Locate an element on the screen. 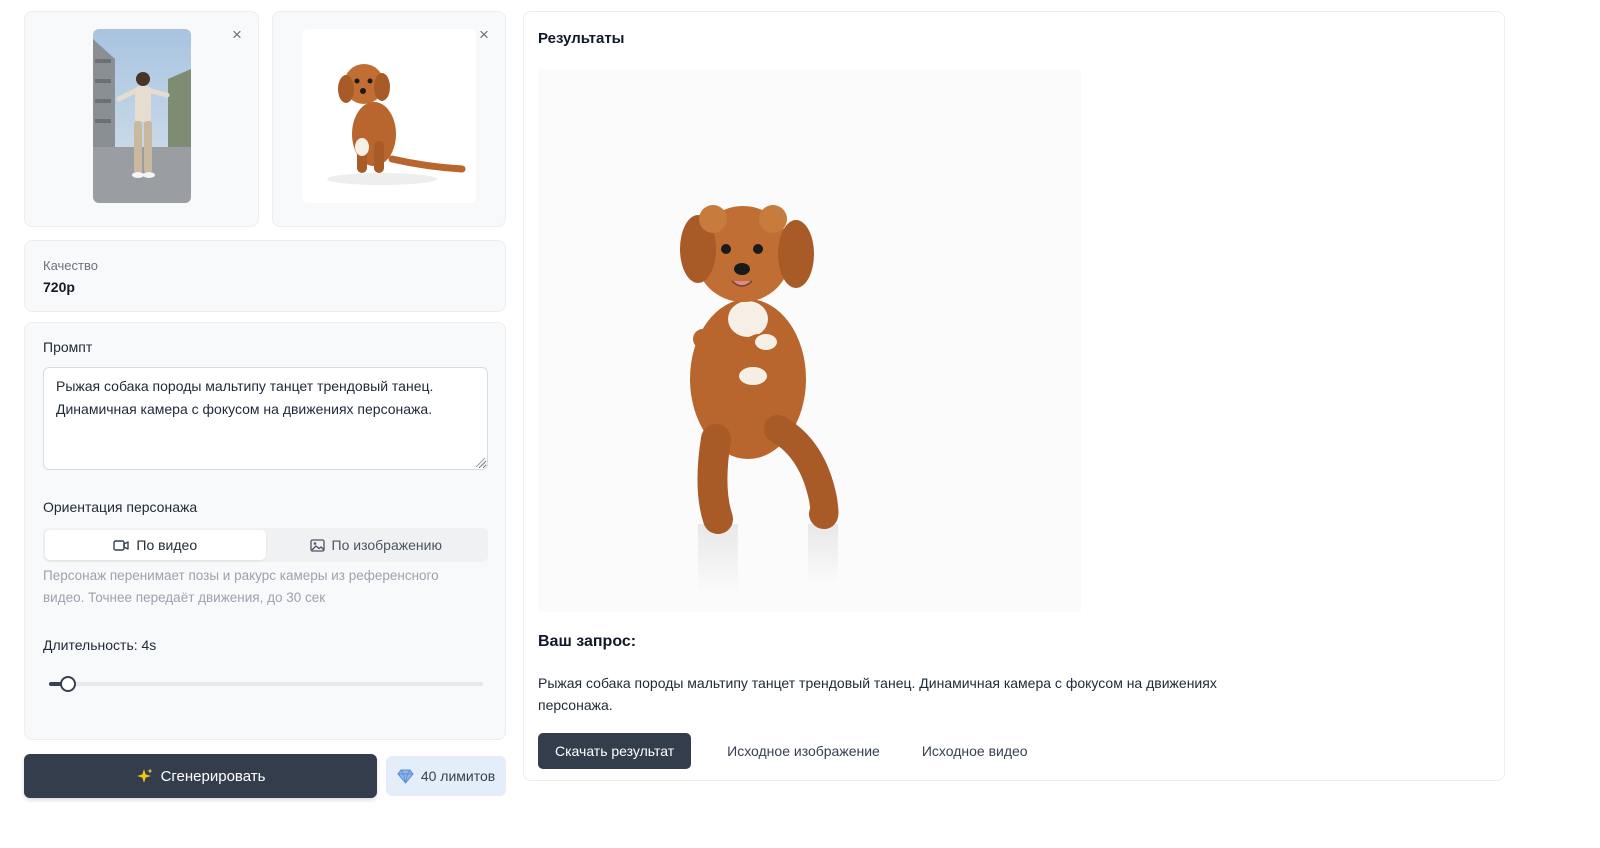 The height and width of the screenshot is (848, 1600). orientation-toggle: По видео По изображению is located at coordinates (265, 545).